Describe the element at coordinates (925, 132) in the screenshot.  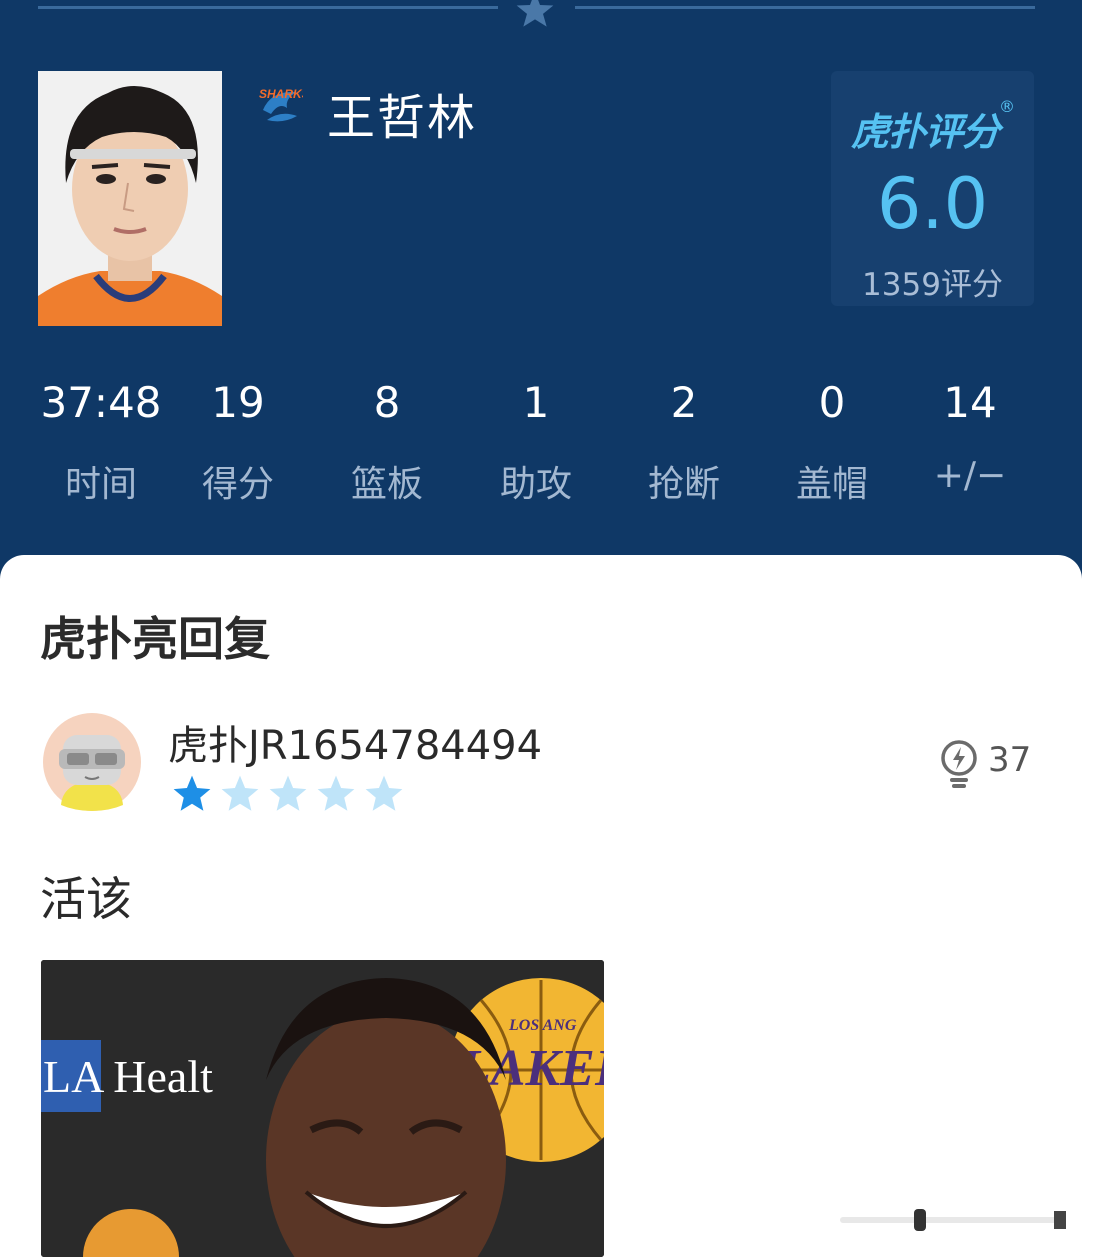
I see `rating-brand-text: 虎扑评分` at that location.